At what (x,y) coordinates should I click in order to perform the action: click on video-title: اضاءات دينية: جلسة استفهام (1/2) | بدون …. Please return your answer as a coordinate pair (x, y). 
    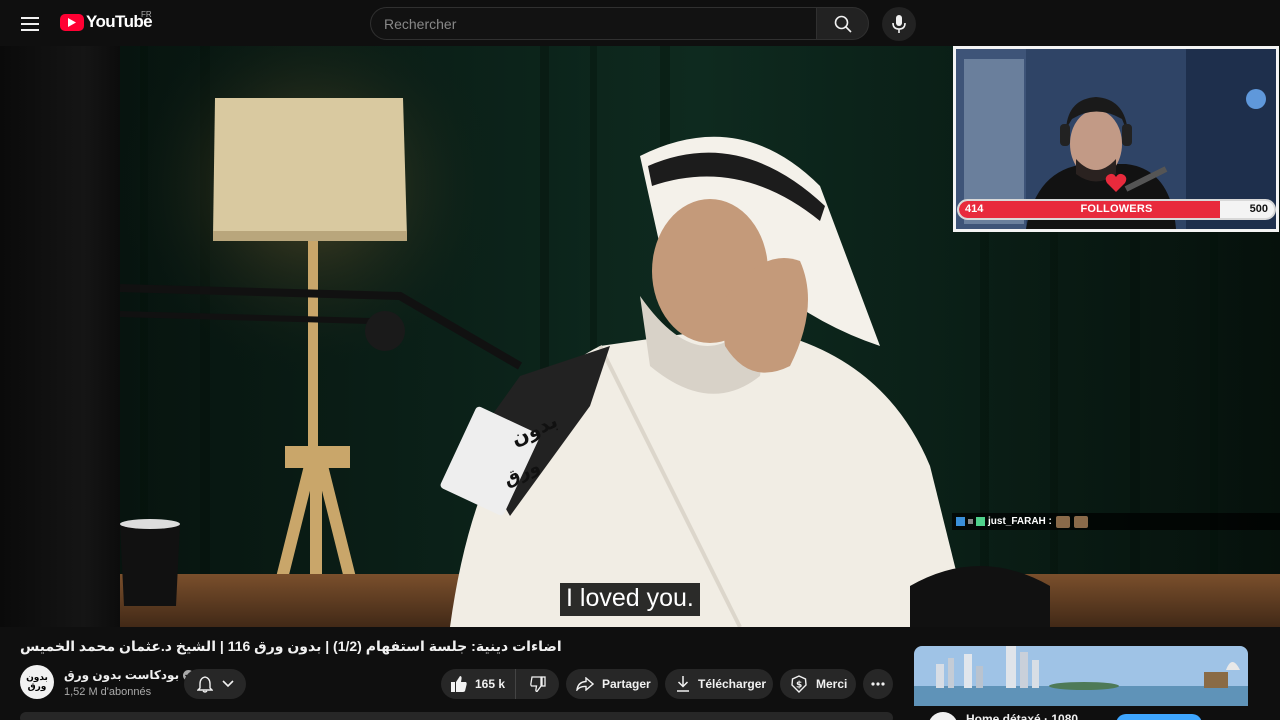
    Looking at the image, I should click on (291, 646).